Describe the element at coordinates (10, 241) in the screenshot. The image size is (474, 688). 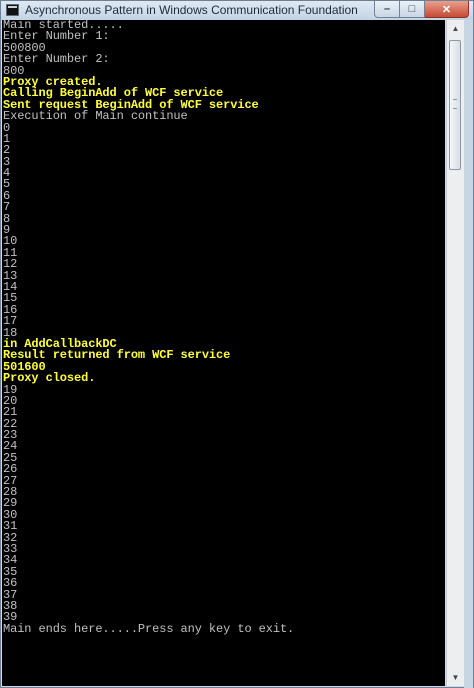
I see `console-line: 10` at that location.